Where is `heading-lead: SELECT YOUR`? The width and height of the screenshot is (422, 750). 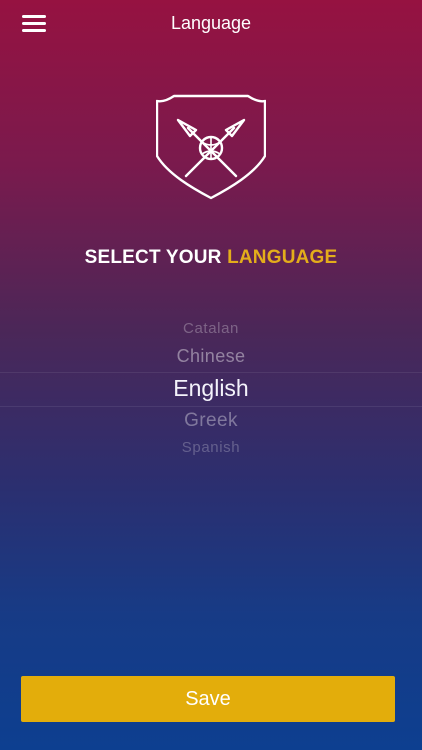
heading-lead: SELECT YOUR is located at coordinates (153, 257).